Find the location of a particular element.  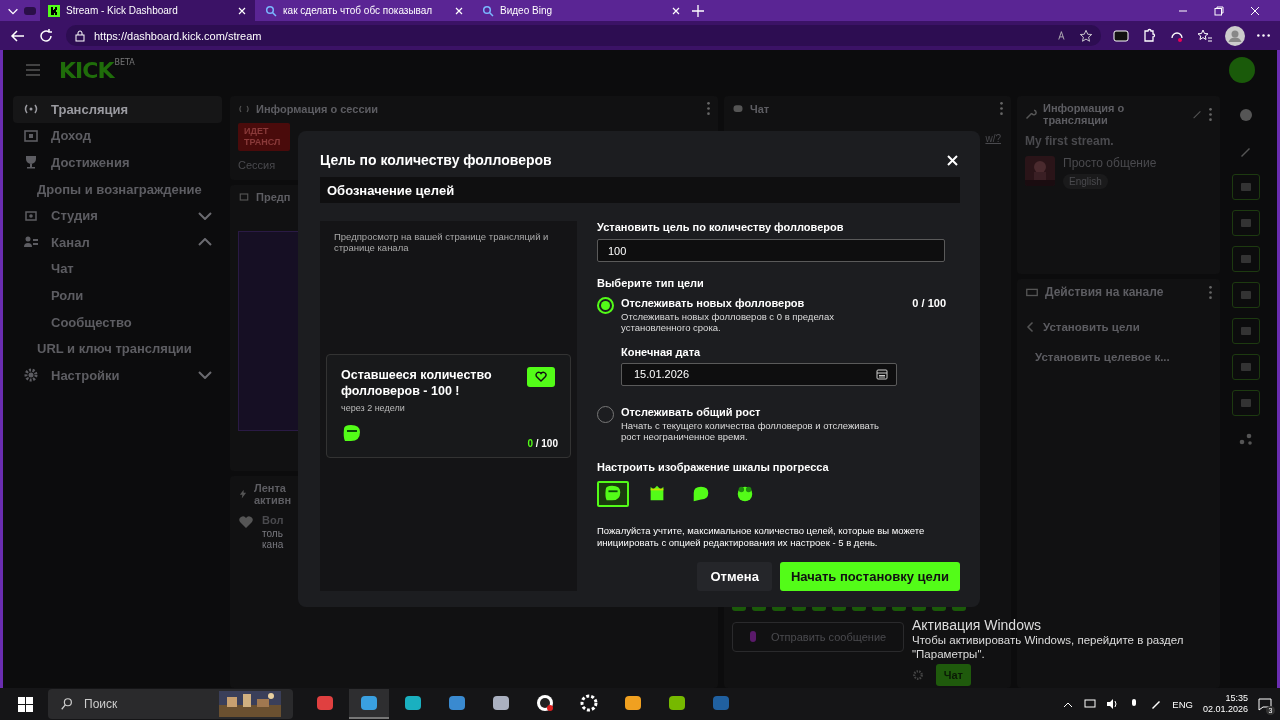

volume-icon is located at coordinates (1112, 704).